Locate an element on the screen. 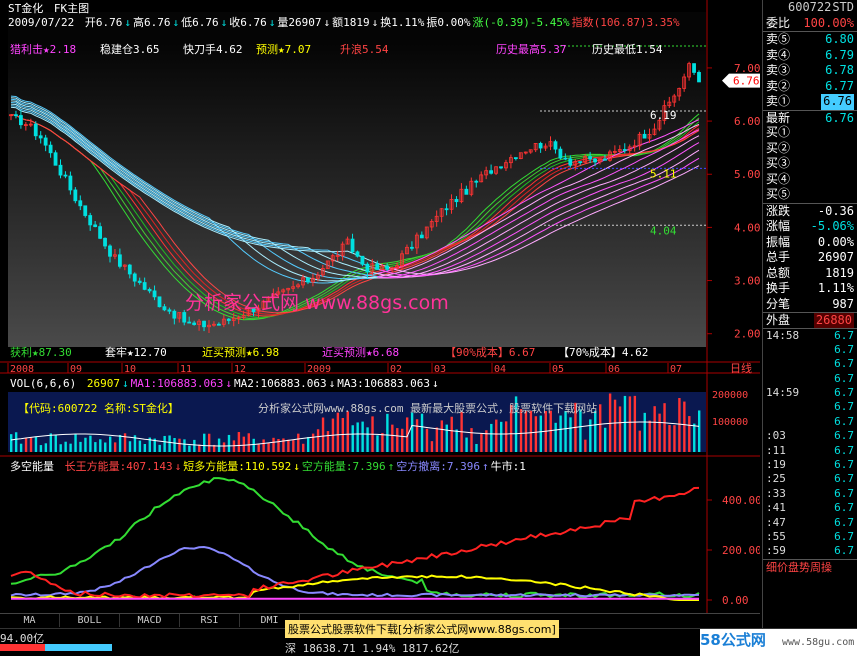 This screenshot has width=857, height=656. weibi-label: 委比 is located at coordinates (778, 22).